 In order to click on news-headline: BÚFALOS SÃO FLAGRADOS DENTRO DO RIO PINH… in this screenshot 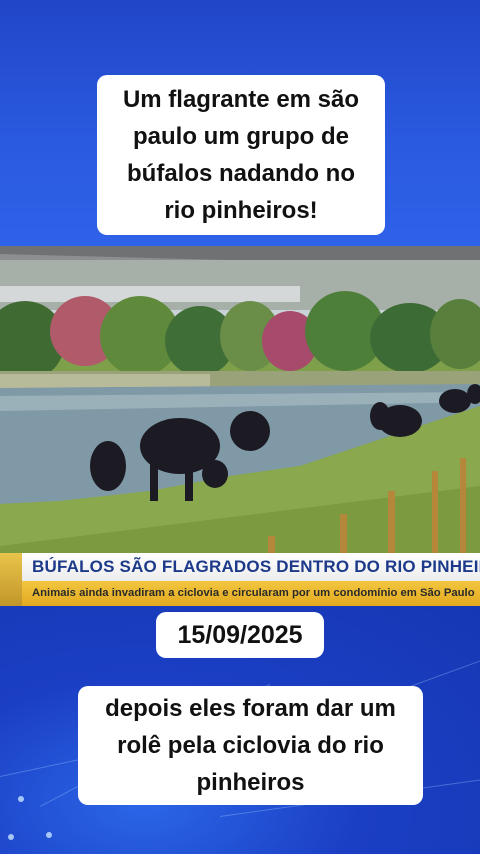, I will do `click(251, 567)`.